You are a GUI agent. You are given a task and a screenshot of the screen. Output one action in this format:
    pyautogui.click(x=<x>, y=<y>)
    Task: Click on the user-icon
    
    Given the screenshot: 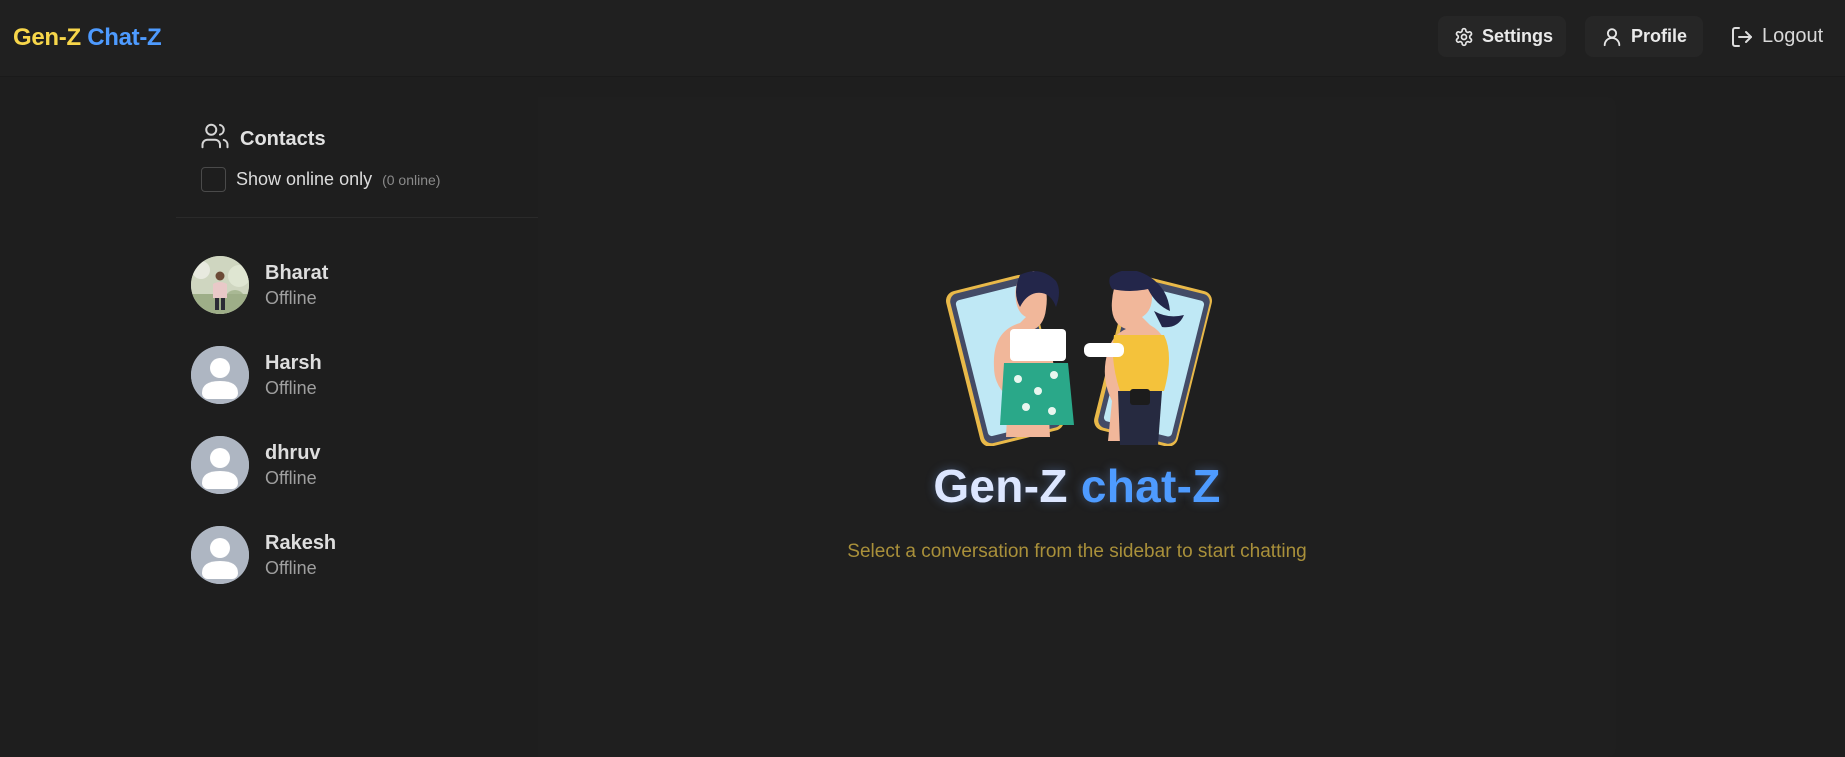 What is the action you would take?
    pyautogui.click(x=1612, y=37)
    